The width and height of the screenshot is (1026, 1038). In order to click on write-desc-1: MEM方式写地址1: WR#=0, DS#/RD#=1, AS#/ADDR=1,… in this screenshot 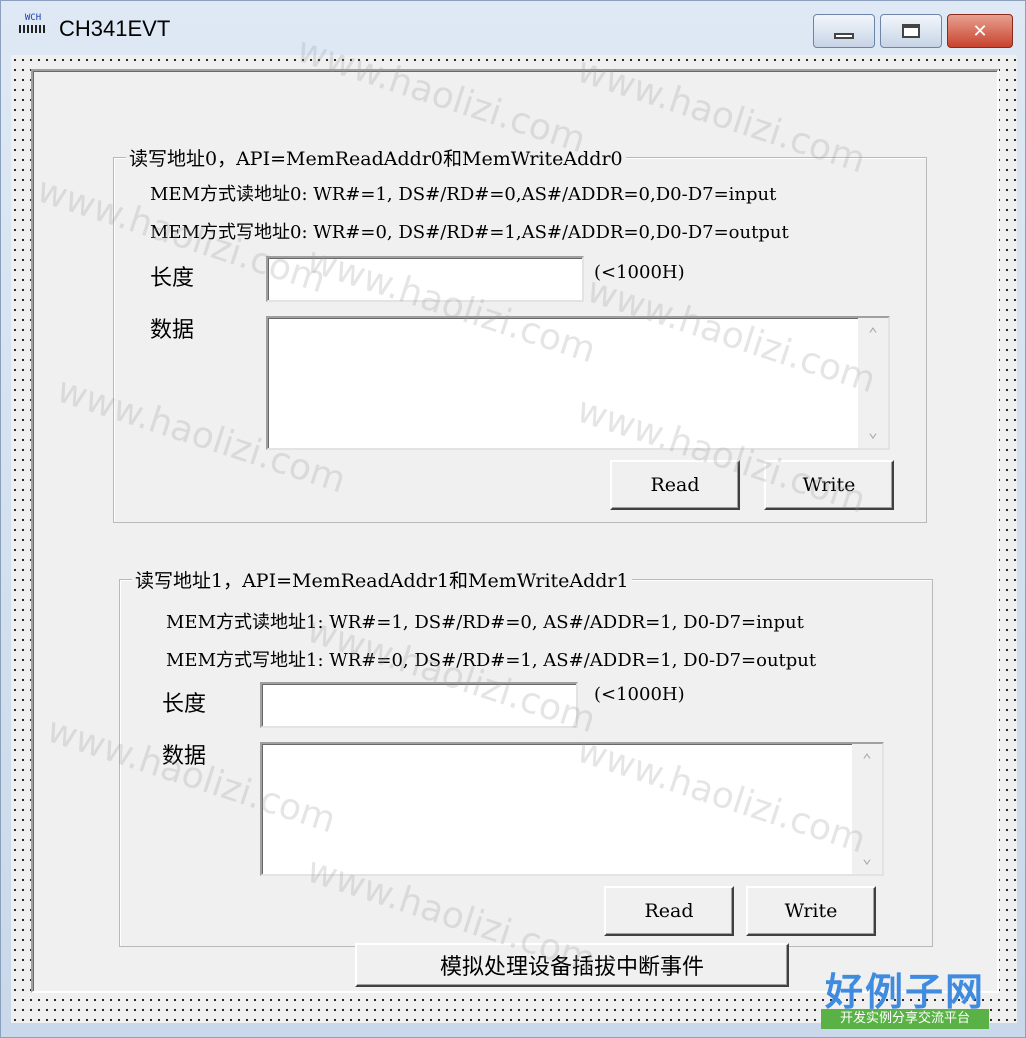, I will do `click(491, 660)`.